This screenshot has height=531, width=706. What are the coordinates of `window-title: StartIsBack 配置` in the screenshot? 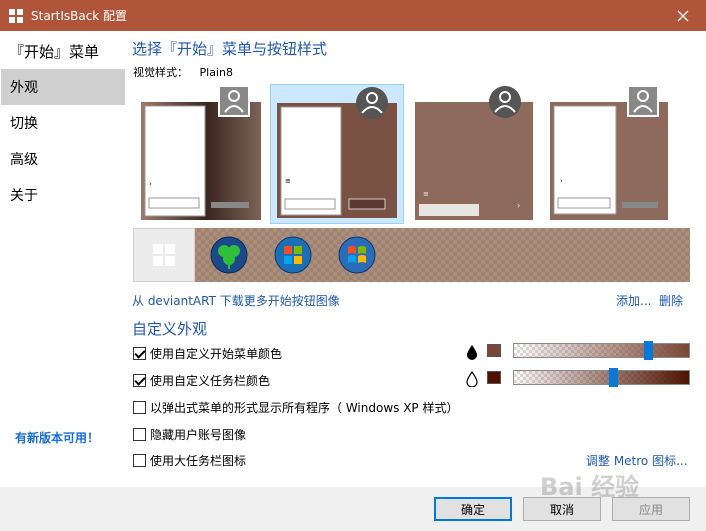 It's located at (79, 16).